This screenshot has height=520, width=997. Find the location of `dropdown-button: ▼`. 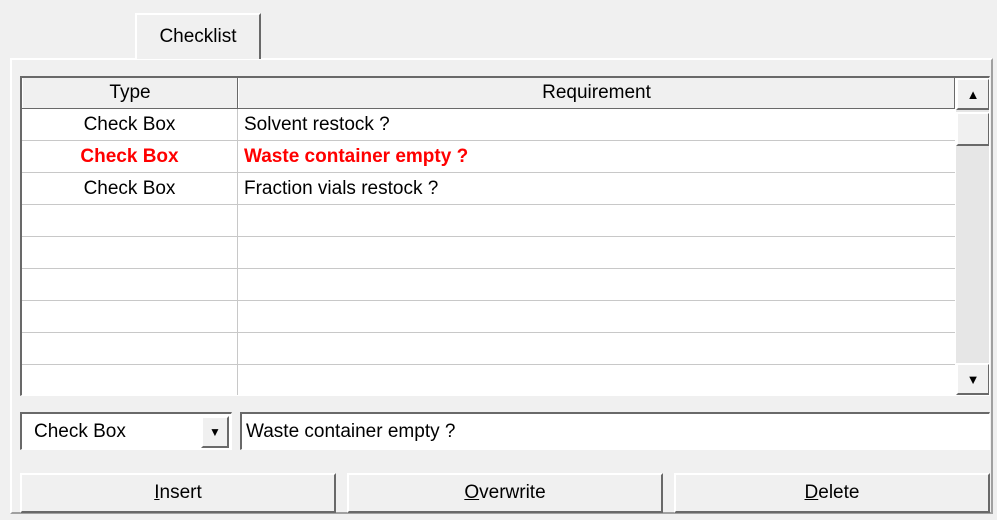

dropdown-button: ▼ is located at coordinates (215, 431).